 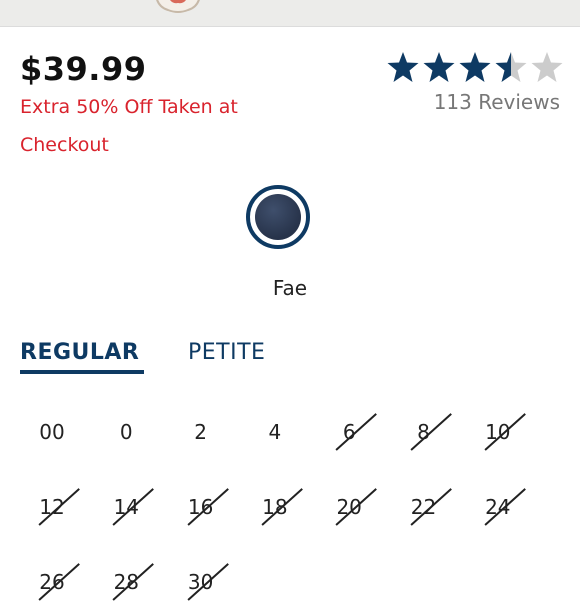 I want to click on reviews-link: 113 Reviews, so click(x=497, y=102).